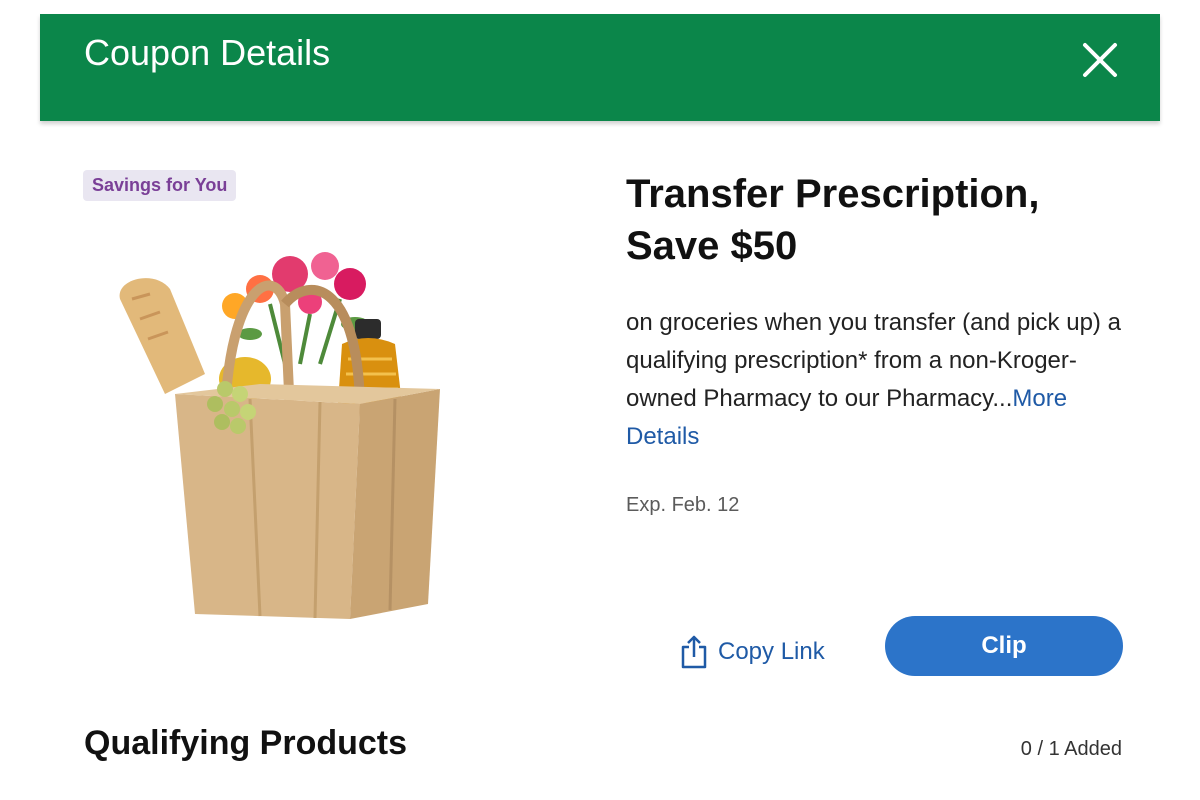 Image resolution: width=1200 pixels, height=800 pixels. I want to click on qualifying-products-heading: Qualifying Products, so click(246, 743).